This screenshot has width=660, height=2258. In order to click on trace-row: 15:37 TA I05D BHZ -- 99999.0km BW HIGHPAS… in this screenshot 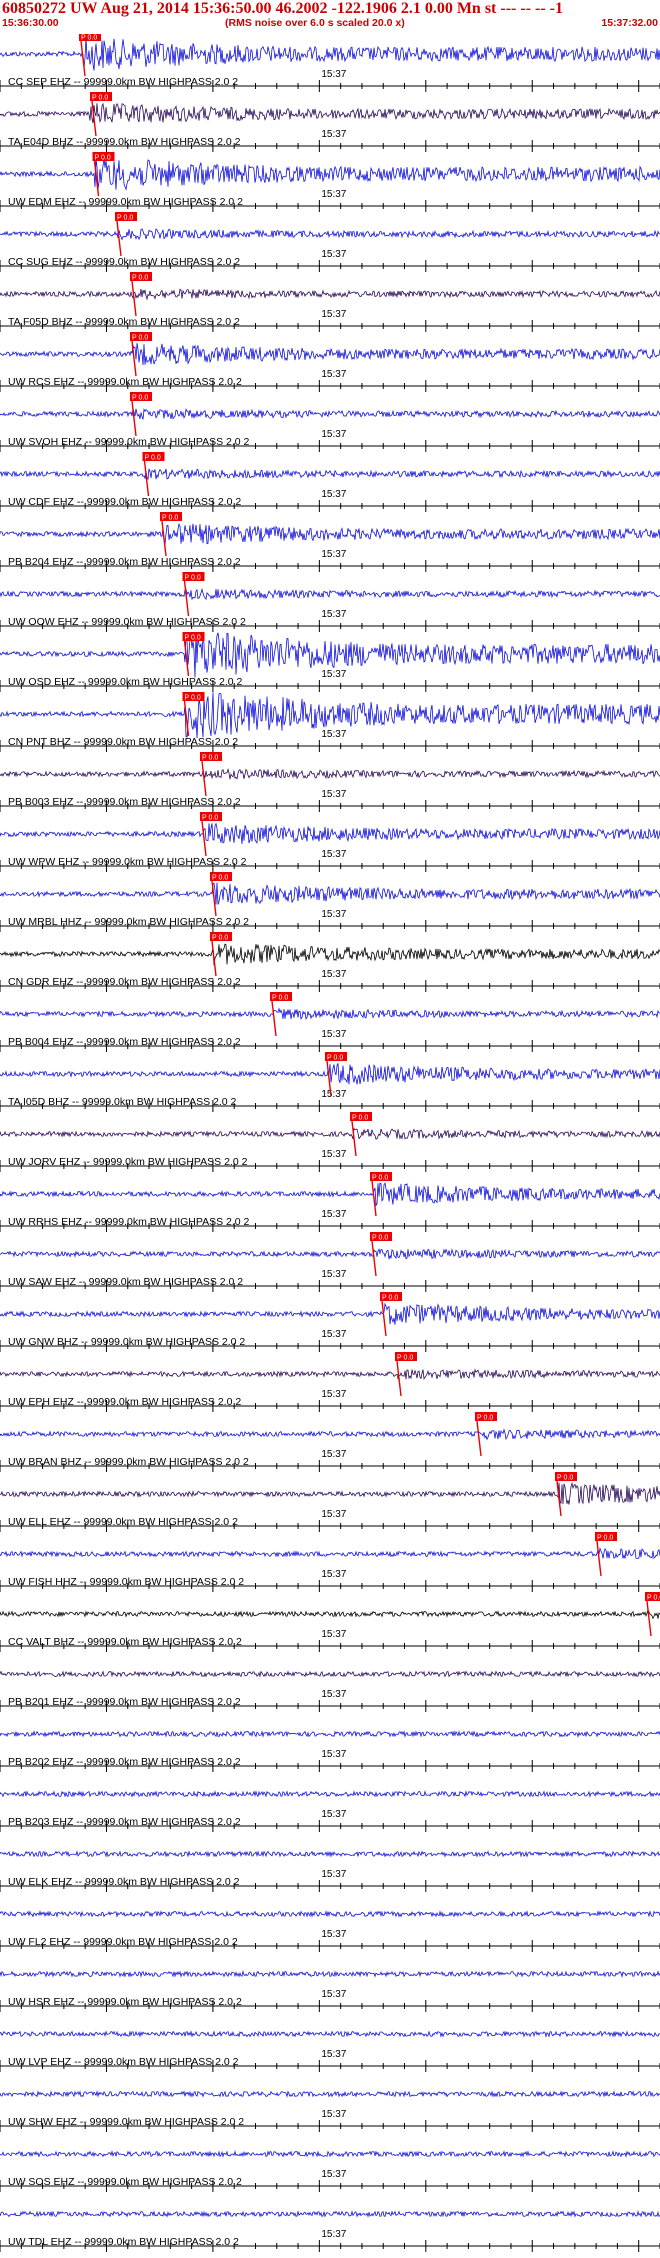, I will do `click(330, 1082)`.